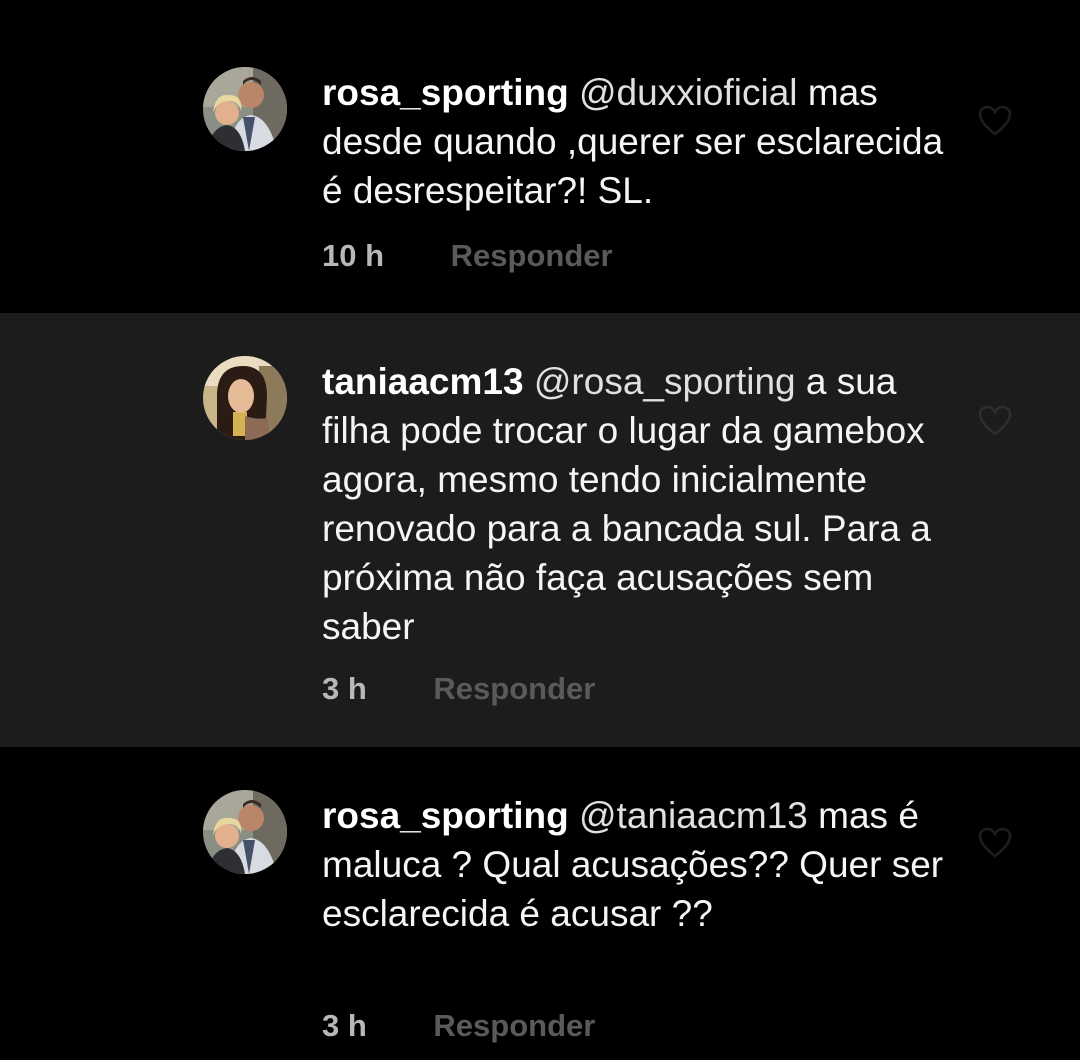 Image resolution: width=1080 pixels, height=1060 pixels. What do you see at coordinates (665, 381) in the screenshot?
I see `comment-mention: @rosa_sporting` at bounding box center [665, 381].